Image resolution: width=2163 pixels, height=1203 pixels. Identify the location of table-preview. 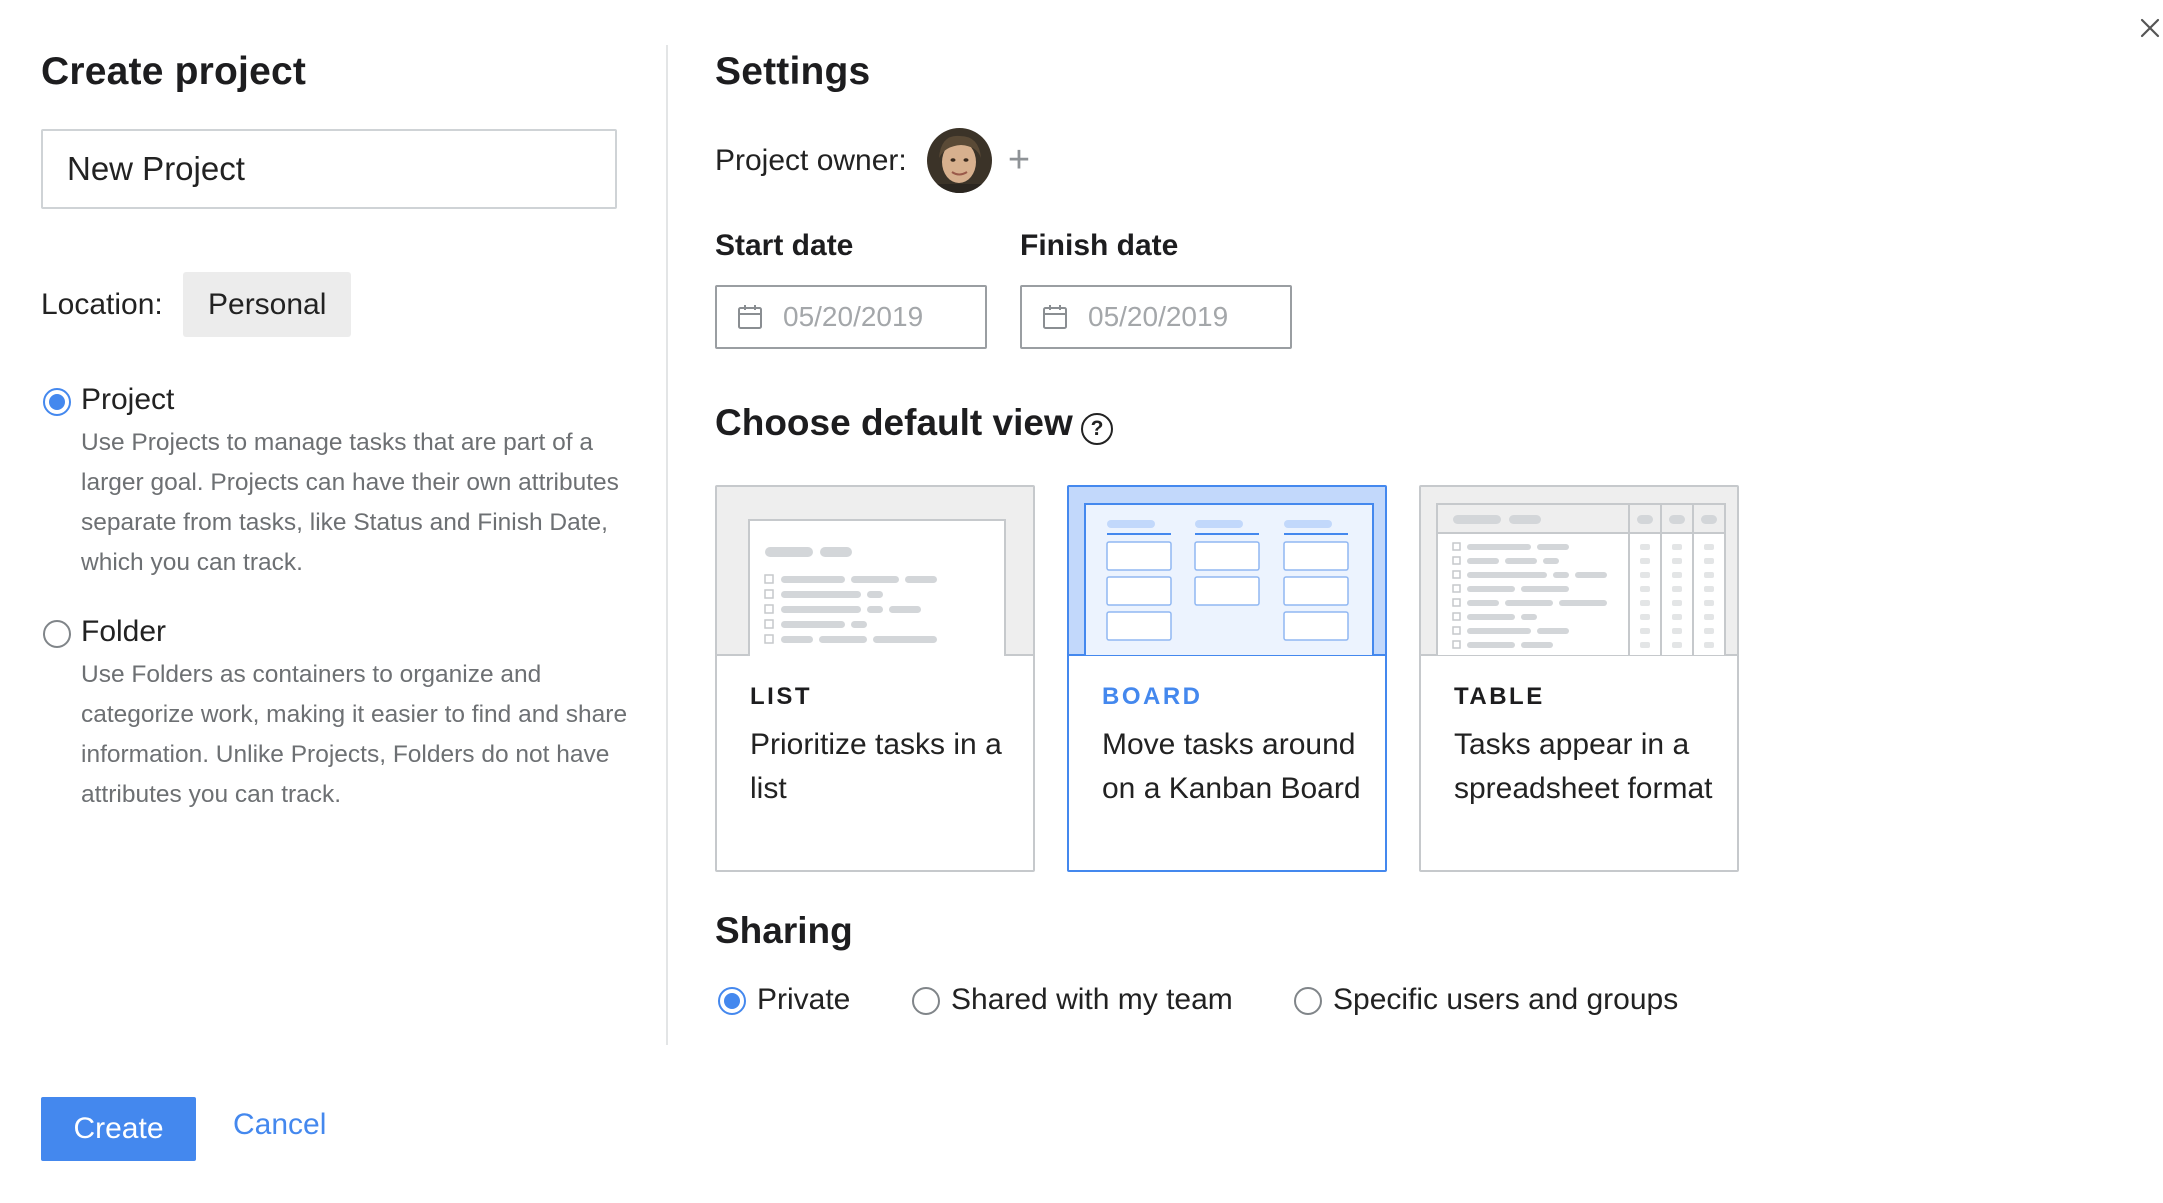
(1579, 572).